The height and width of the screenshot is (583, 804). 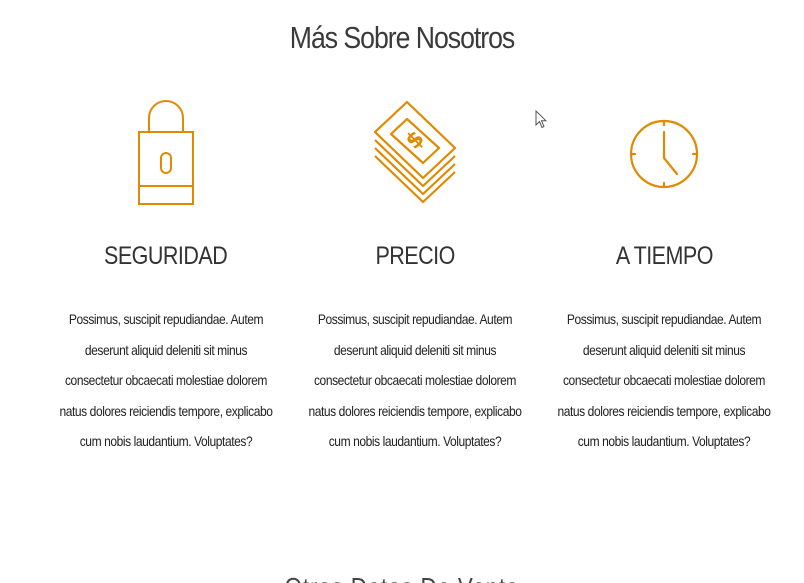 What do you see at coordinates (415, 256) in the screenshot?
I see `feature-title: PRECIO` at bounding box center [415, 256].